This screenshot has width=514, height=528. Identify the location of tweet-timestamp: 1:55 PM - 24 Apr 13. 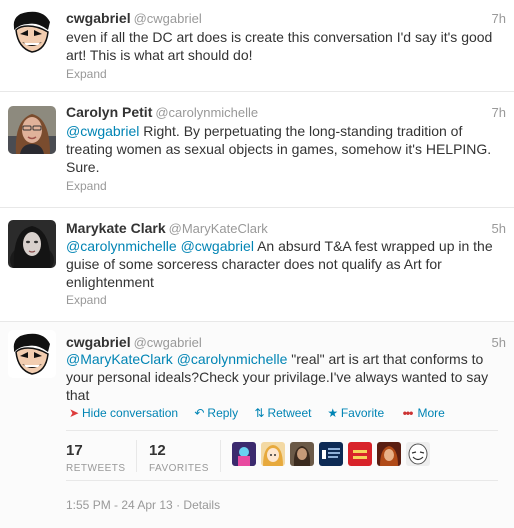
(119, 505).